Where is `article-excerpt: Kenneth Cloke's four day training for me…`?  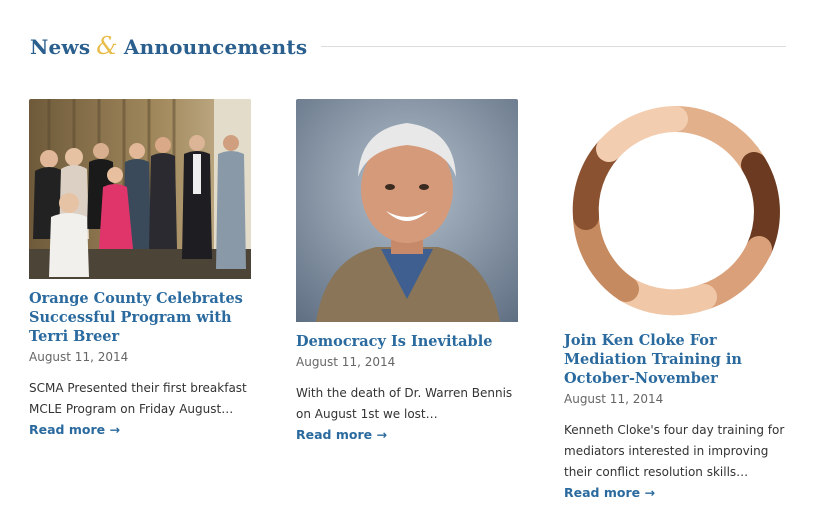
article-excerpt: Kenneth Cloke's four day training for me… is located at coordinates (674, 451).